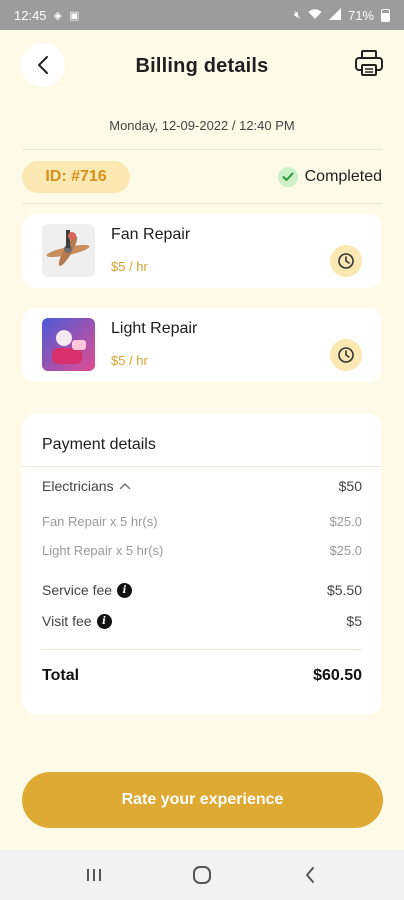  Describe the element at coordinates (78, 486) in the screenshot. I see `category-label: Electricians` at that location.